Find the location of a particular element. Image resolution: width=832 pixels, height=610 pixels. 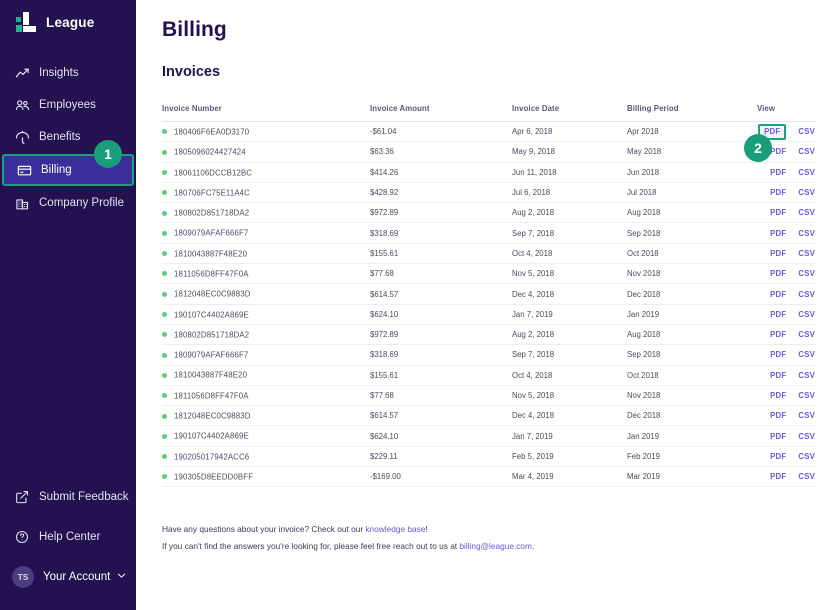

invoice-row-11-csv-link: CSV is located at coordinates (806, 334).